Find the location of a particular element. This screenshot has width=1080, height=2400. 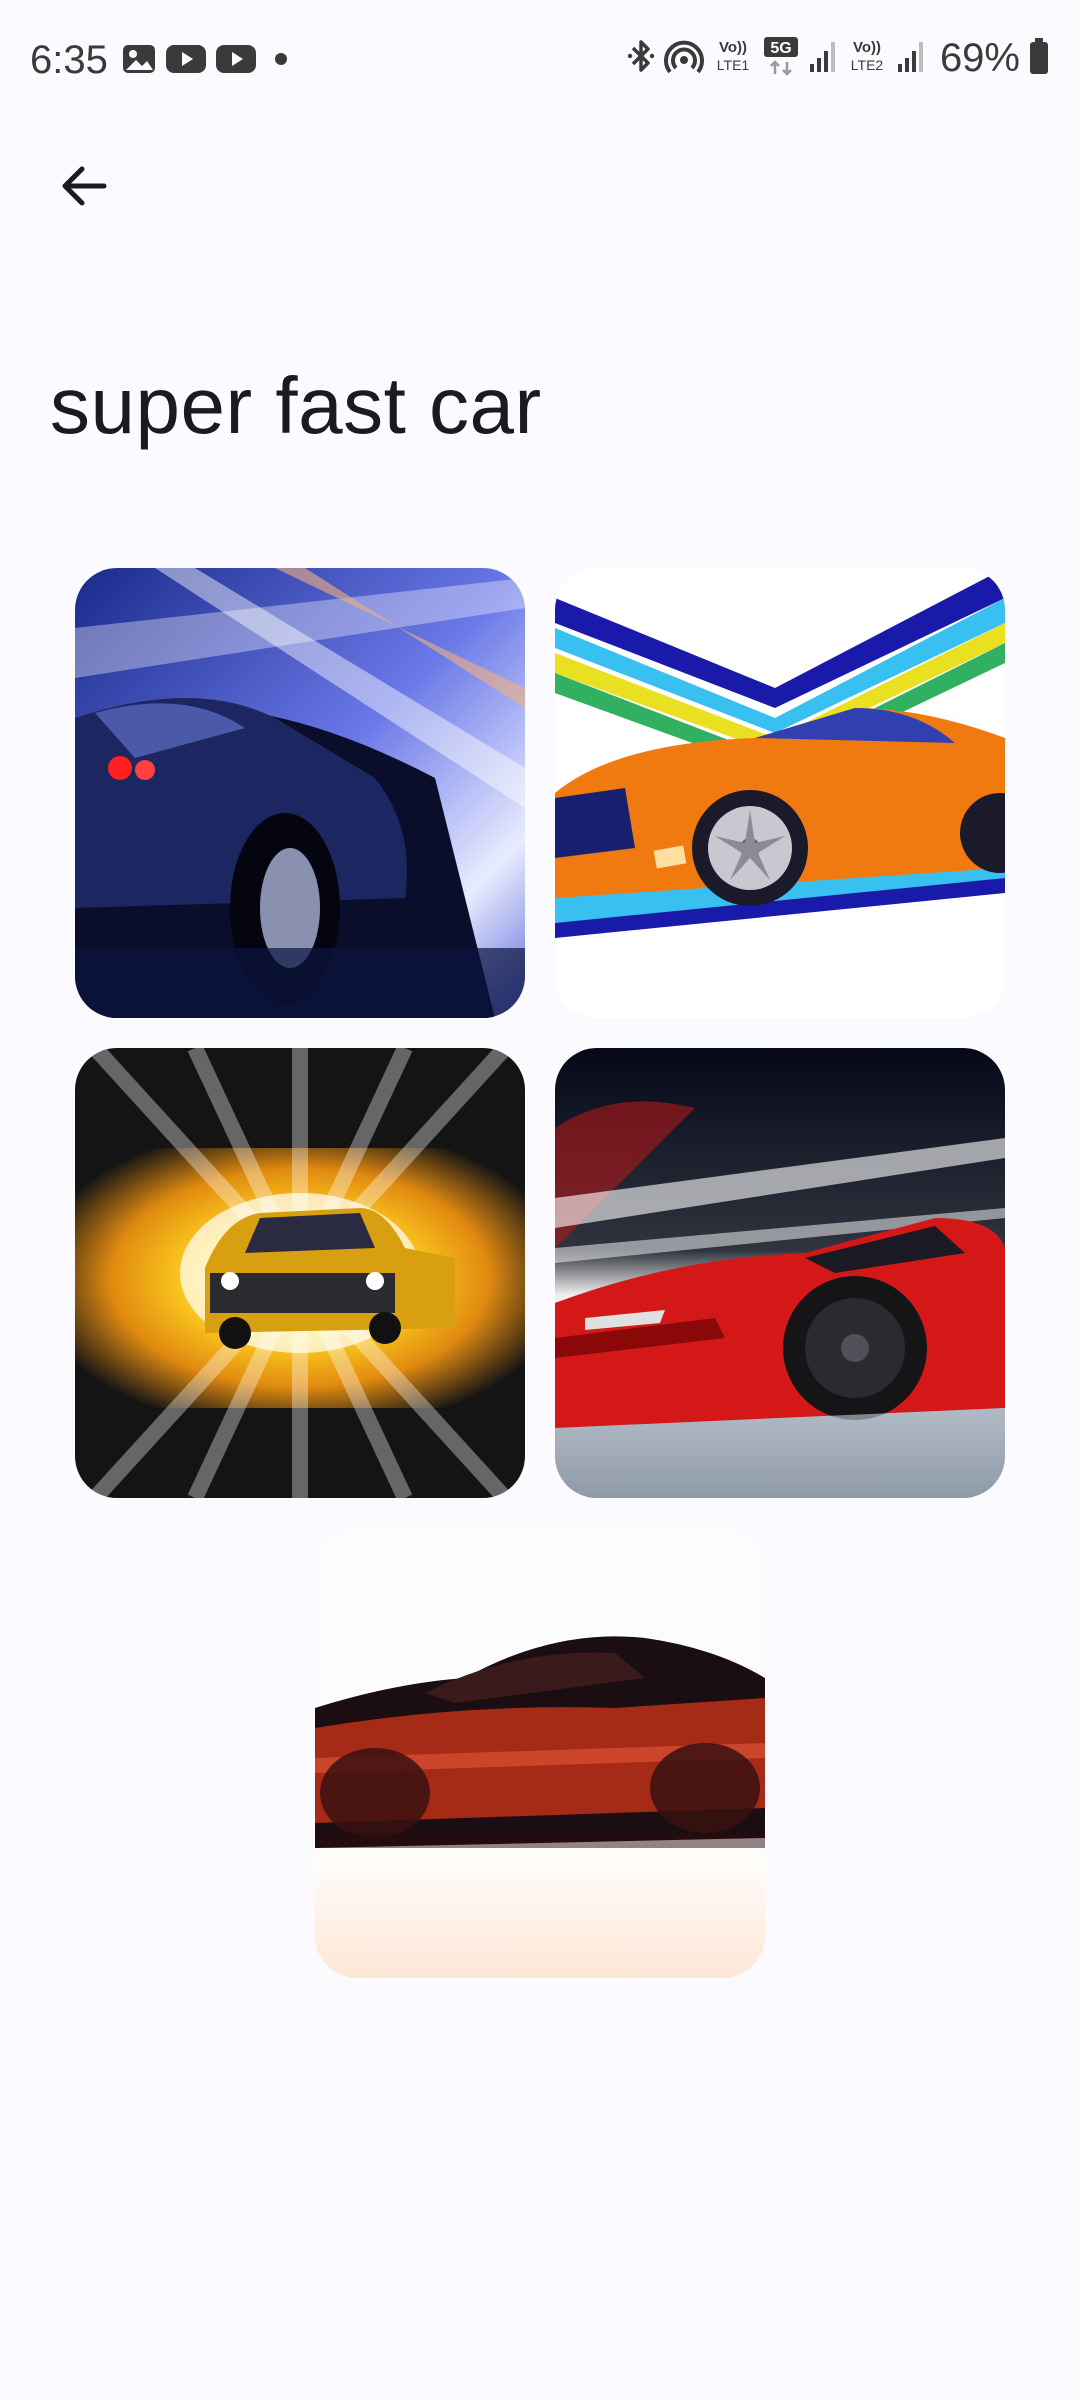

svg-text: 5G is located at coordinates (780, 48).